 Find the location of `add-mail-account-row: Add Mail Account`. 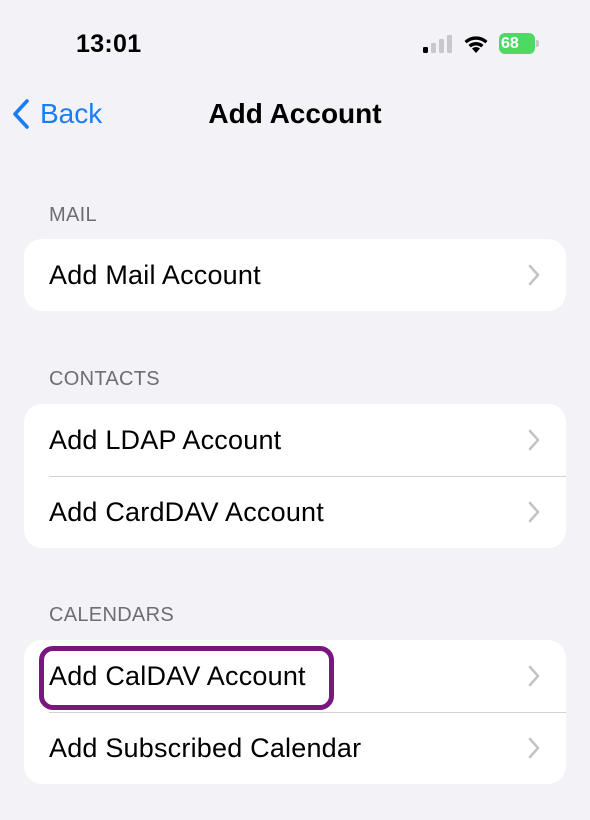

add-mail-account-row: Add Mail Account is located at coordinates (295, 275).